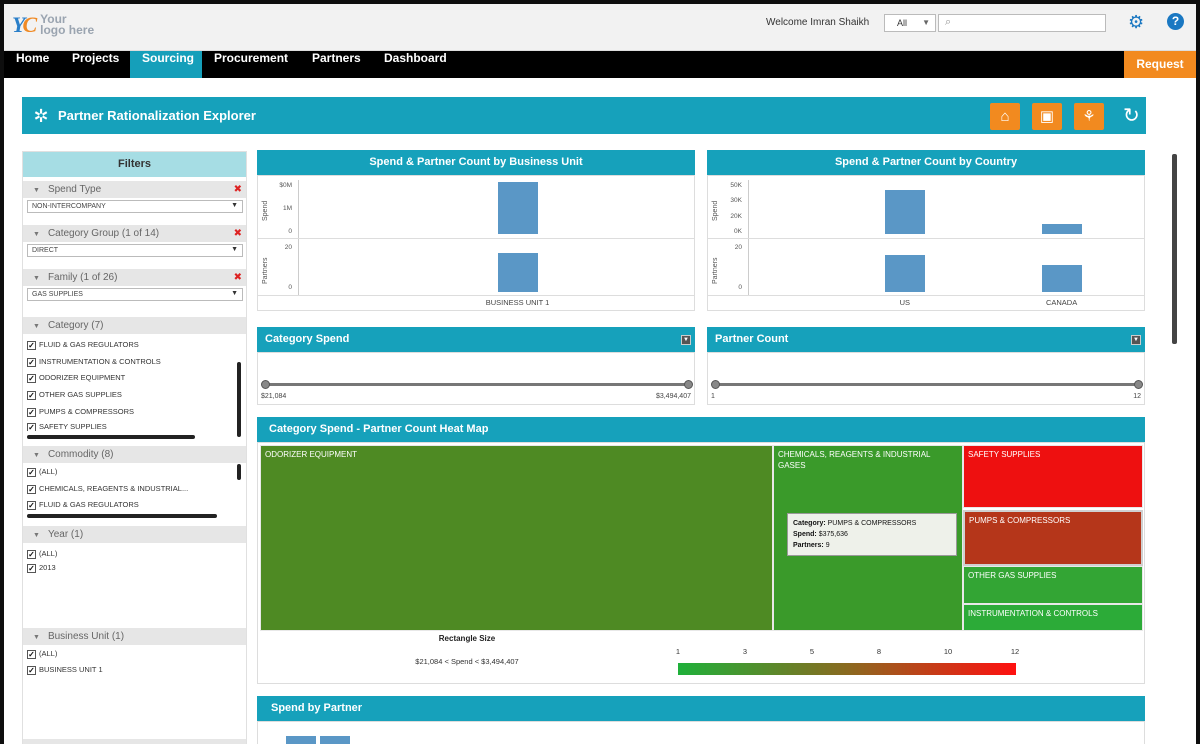  I want to click on spend-by-partner-title: Spend by Partner, so click(701, 708).